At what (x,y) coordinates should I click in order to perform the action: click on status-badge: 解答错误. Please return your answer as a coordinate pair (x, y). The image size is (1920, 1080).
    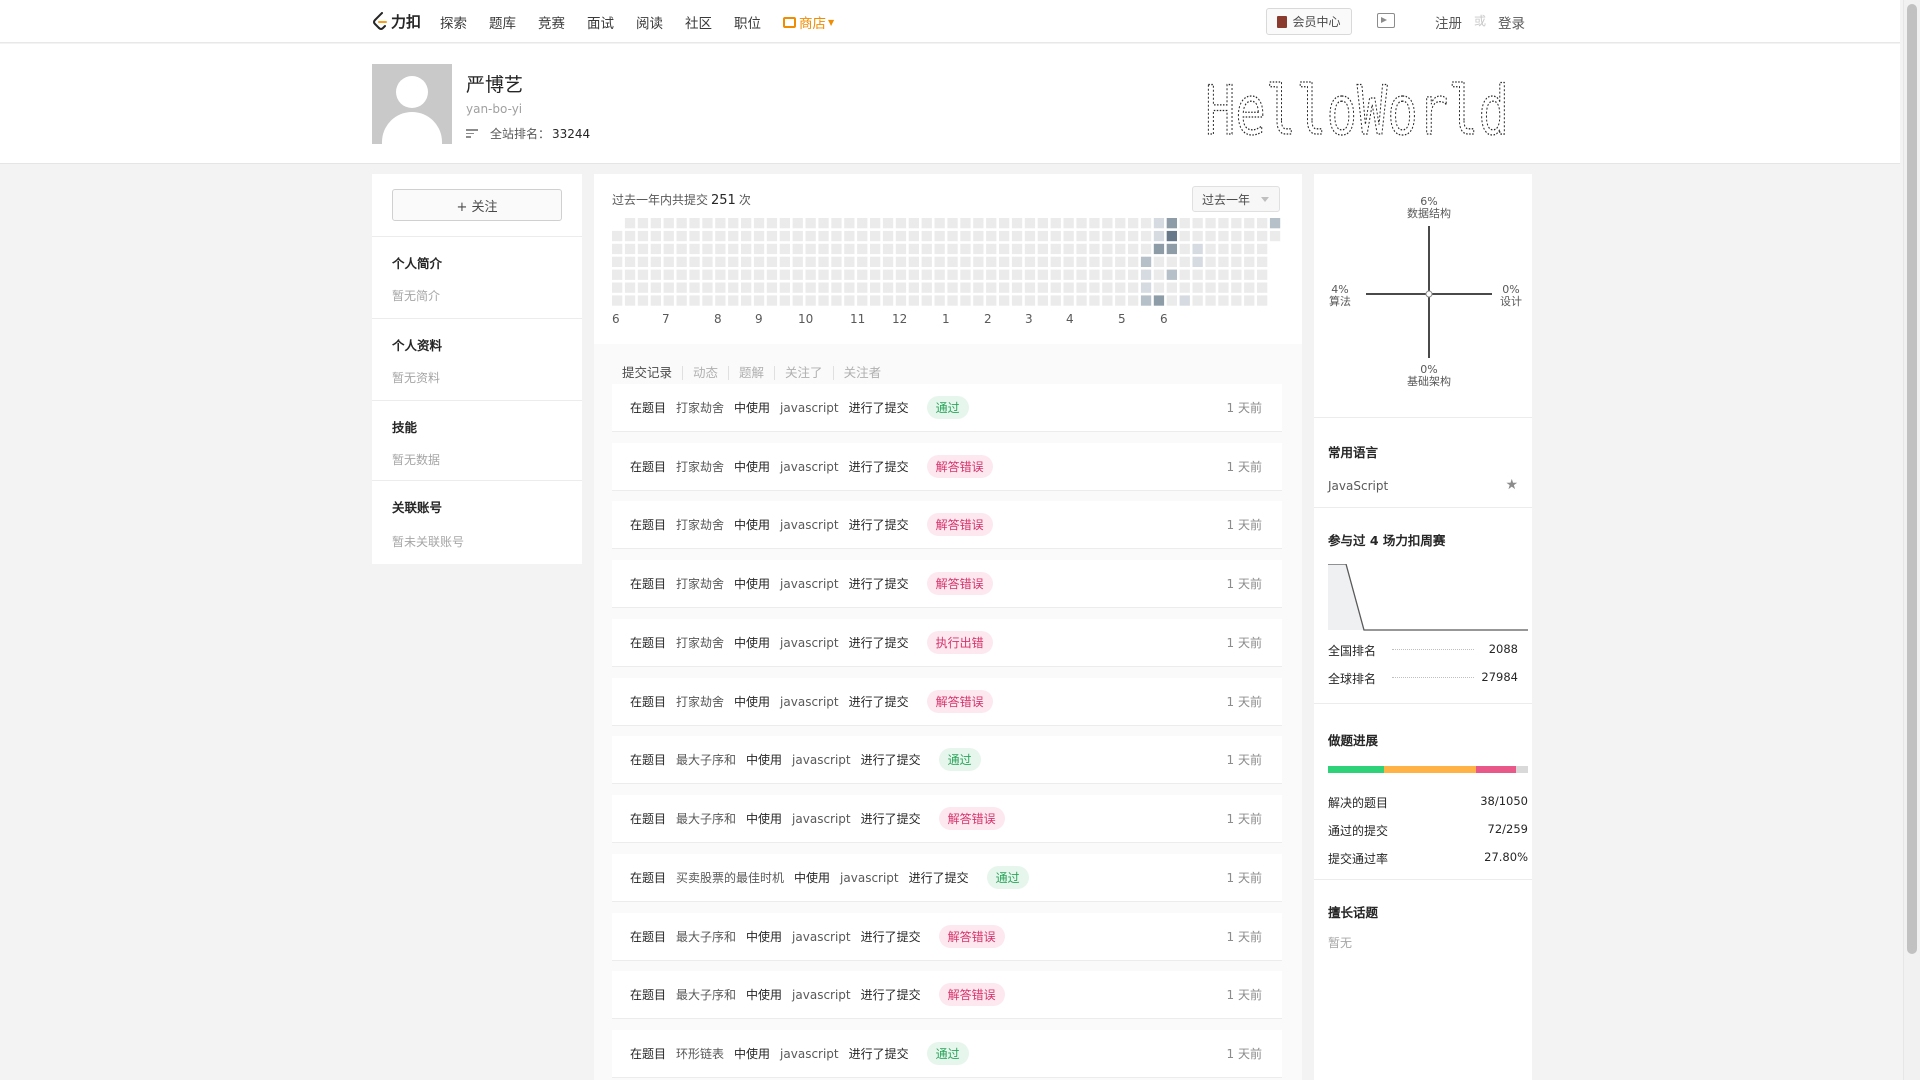
    Looking at the image, I should click on (971, 936).